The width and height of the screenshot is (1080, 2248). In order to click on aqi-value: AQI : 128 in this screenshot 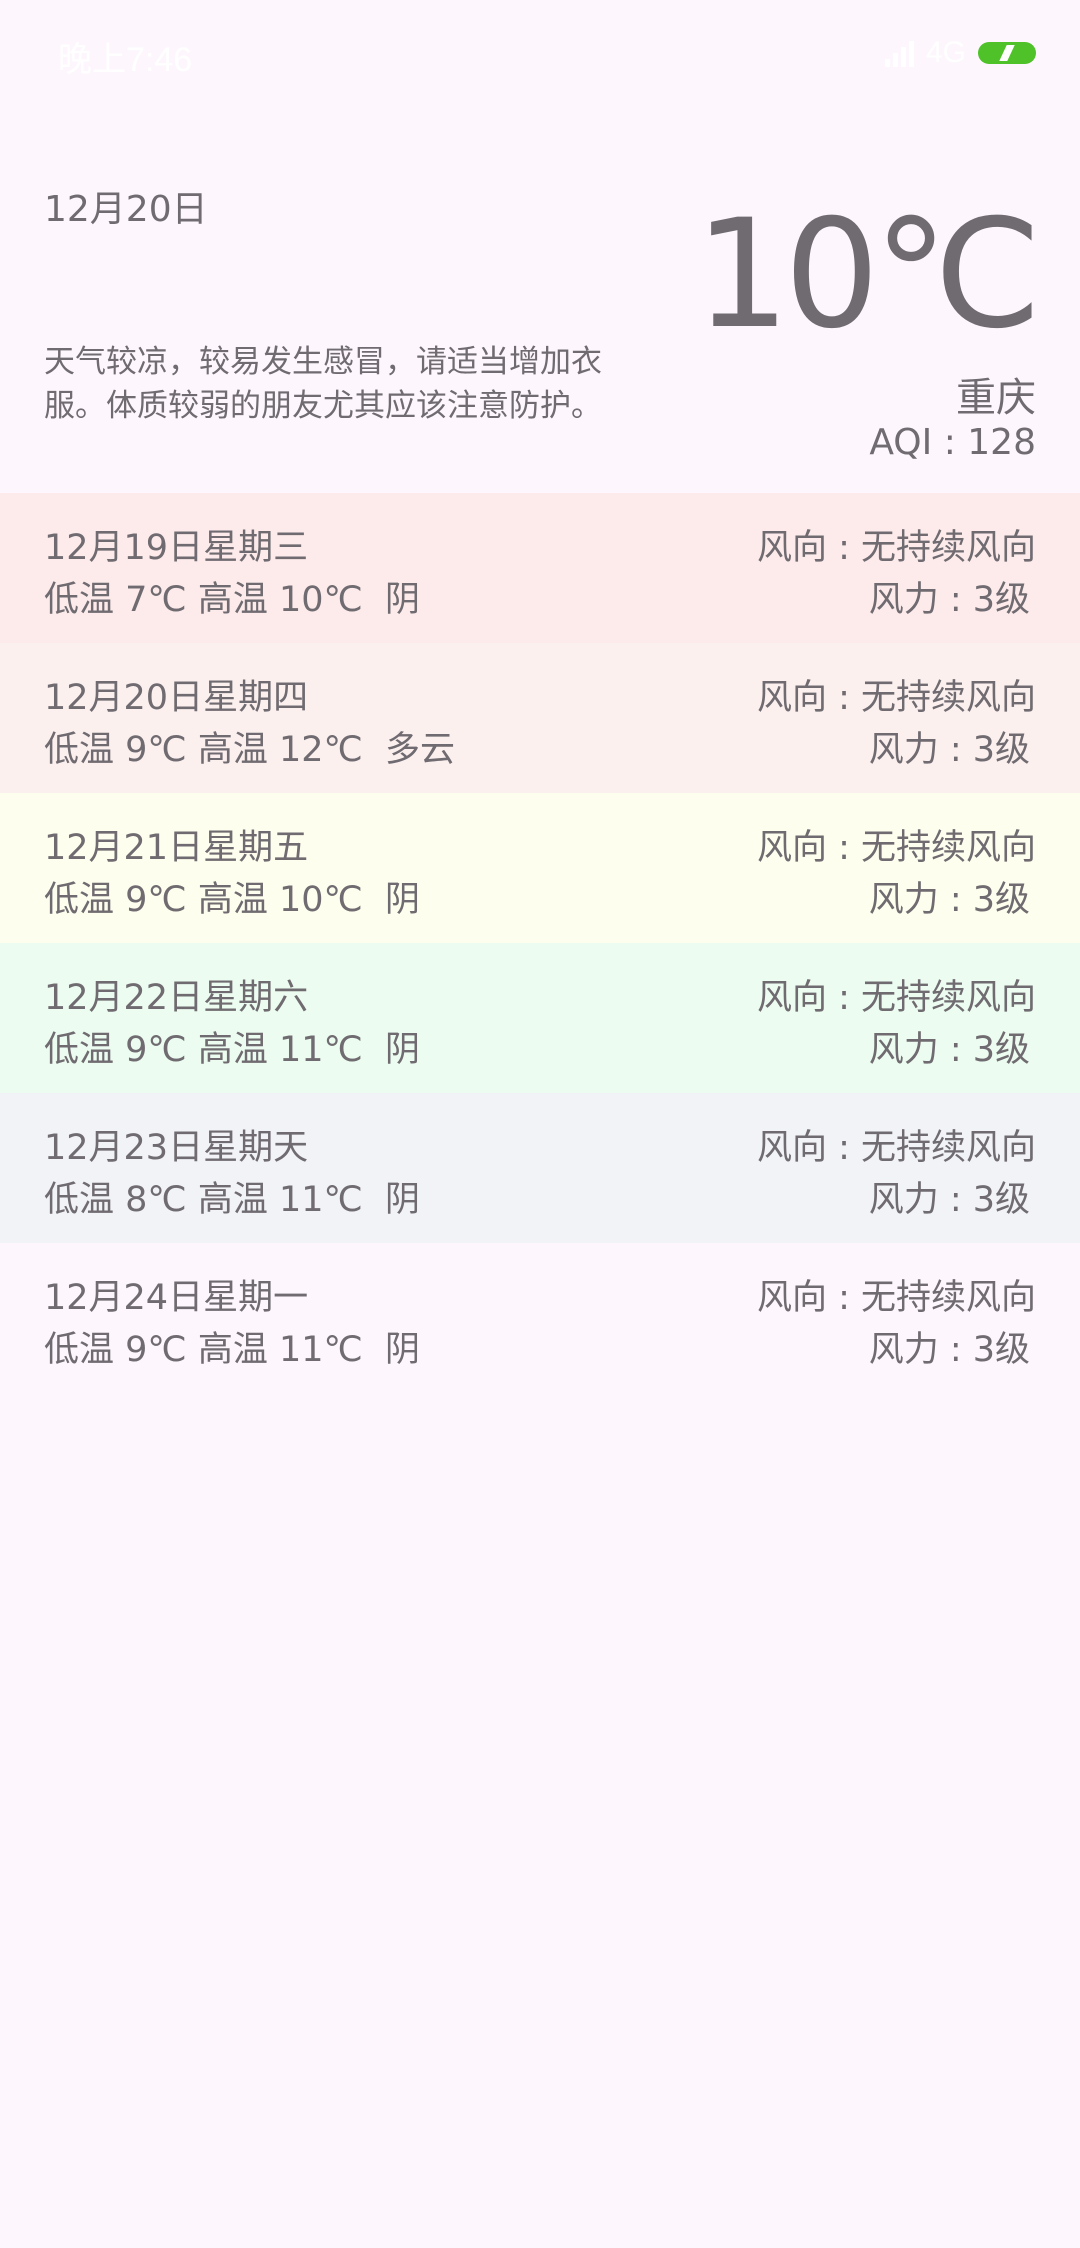, I will do `click(952, 442)`.